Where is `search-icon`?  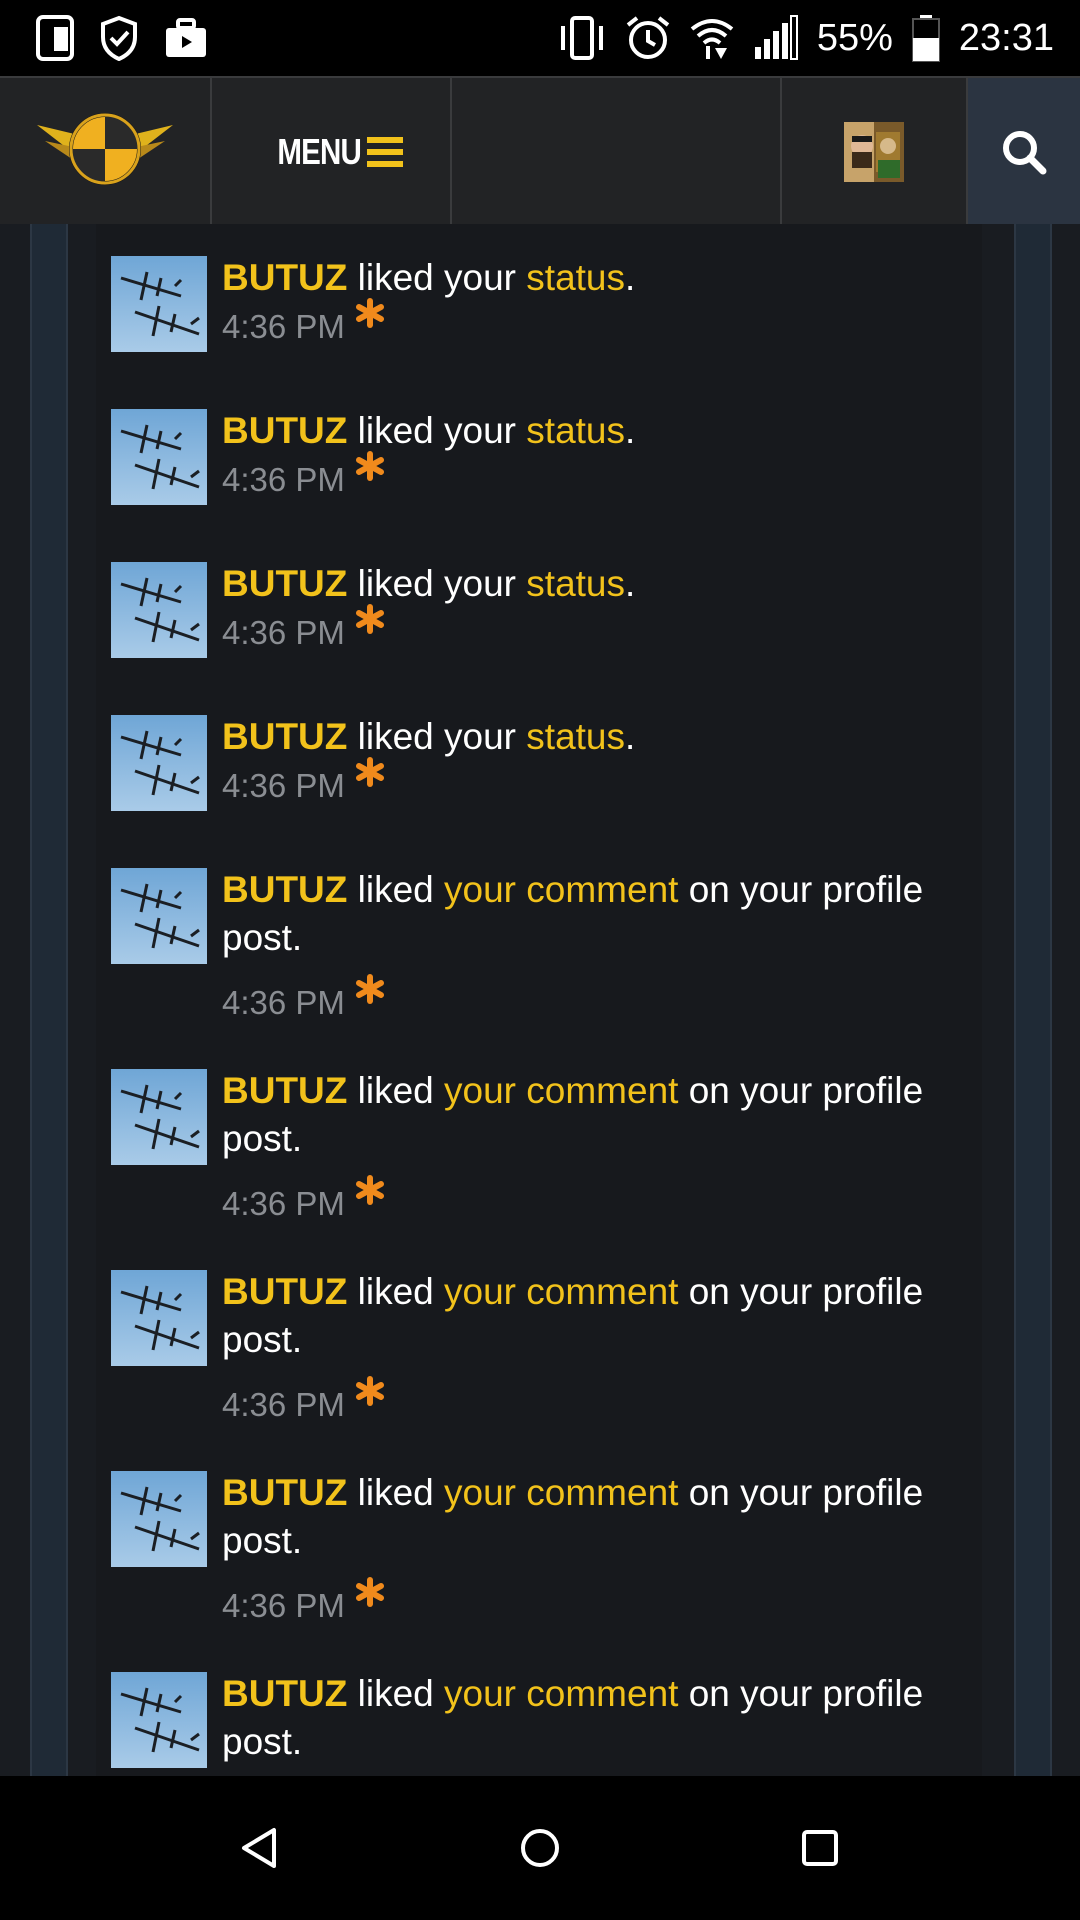
search-icon is located at coordinates (1025, 153).